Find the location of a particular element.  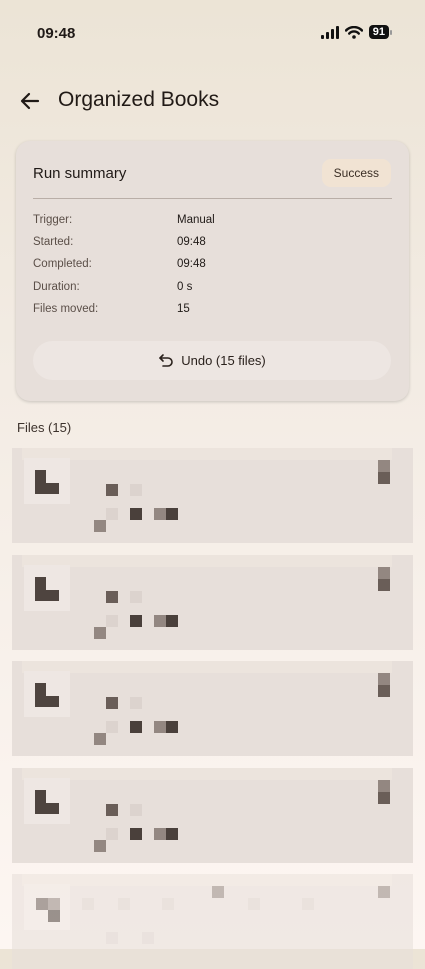

info-value: 15 is located at coordinates (183, 308).